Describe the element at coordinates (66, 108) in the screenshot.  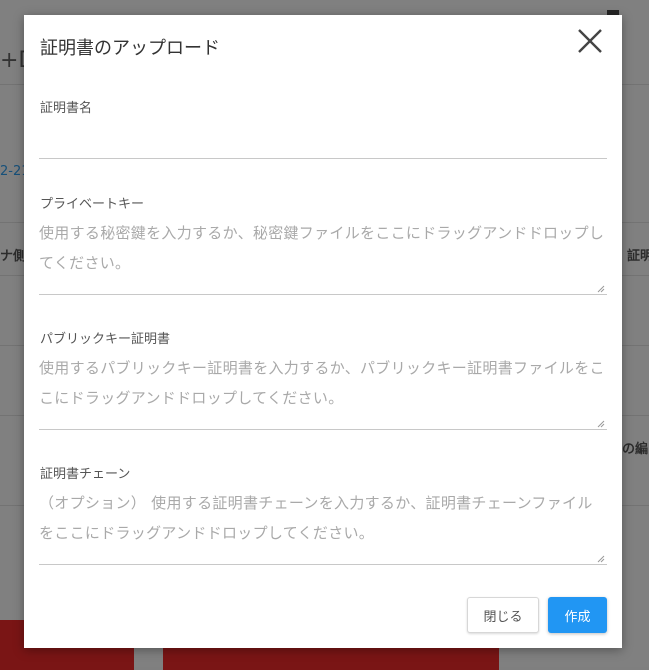
I see `cert-name-label: 証明書名` at that location.